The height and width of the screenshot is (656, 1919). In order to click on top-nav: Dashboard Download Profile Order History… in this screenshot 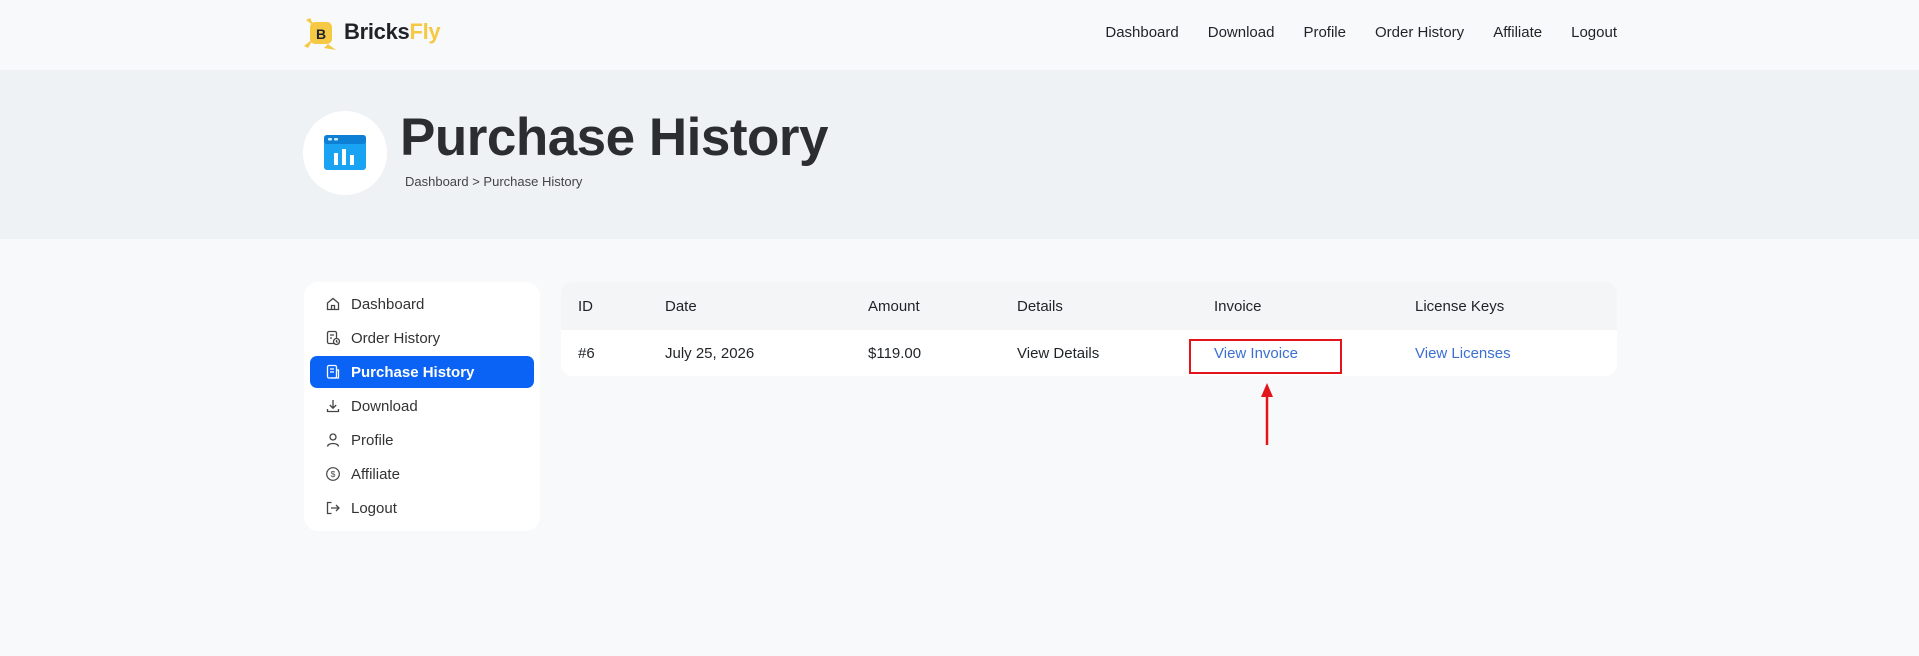, I will do `click(1346, 33)`.